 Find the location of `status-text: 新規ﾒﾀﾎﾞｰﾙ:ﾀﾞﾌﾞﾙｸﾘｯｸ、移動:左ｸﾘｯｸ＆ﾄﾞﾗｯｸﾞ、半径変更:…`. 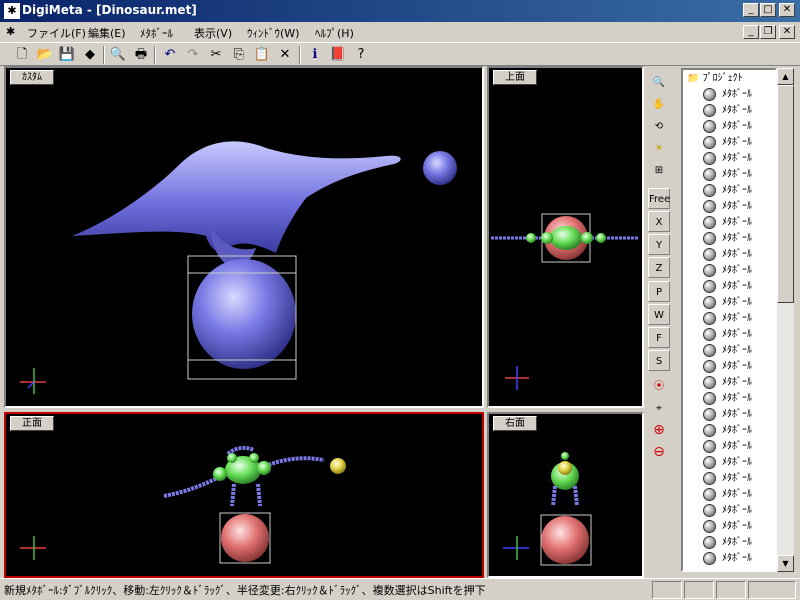

status-text: 新規ﾒﾀﾎﾞｰﾙ:ﾀﾞﾌﾞﾙｸﾘｯｸ、移動:左ｸﾘｯｸ＆ﾄﾞﾗｯｸﾞ、半径変更:… is located at coordinates (245, 590).